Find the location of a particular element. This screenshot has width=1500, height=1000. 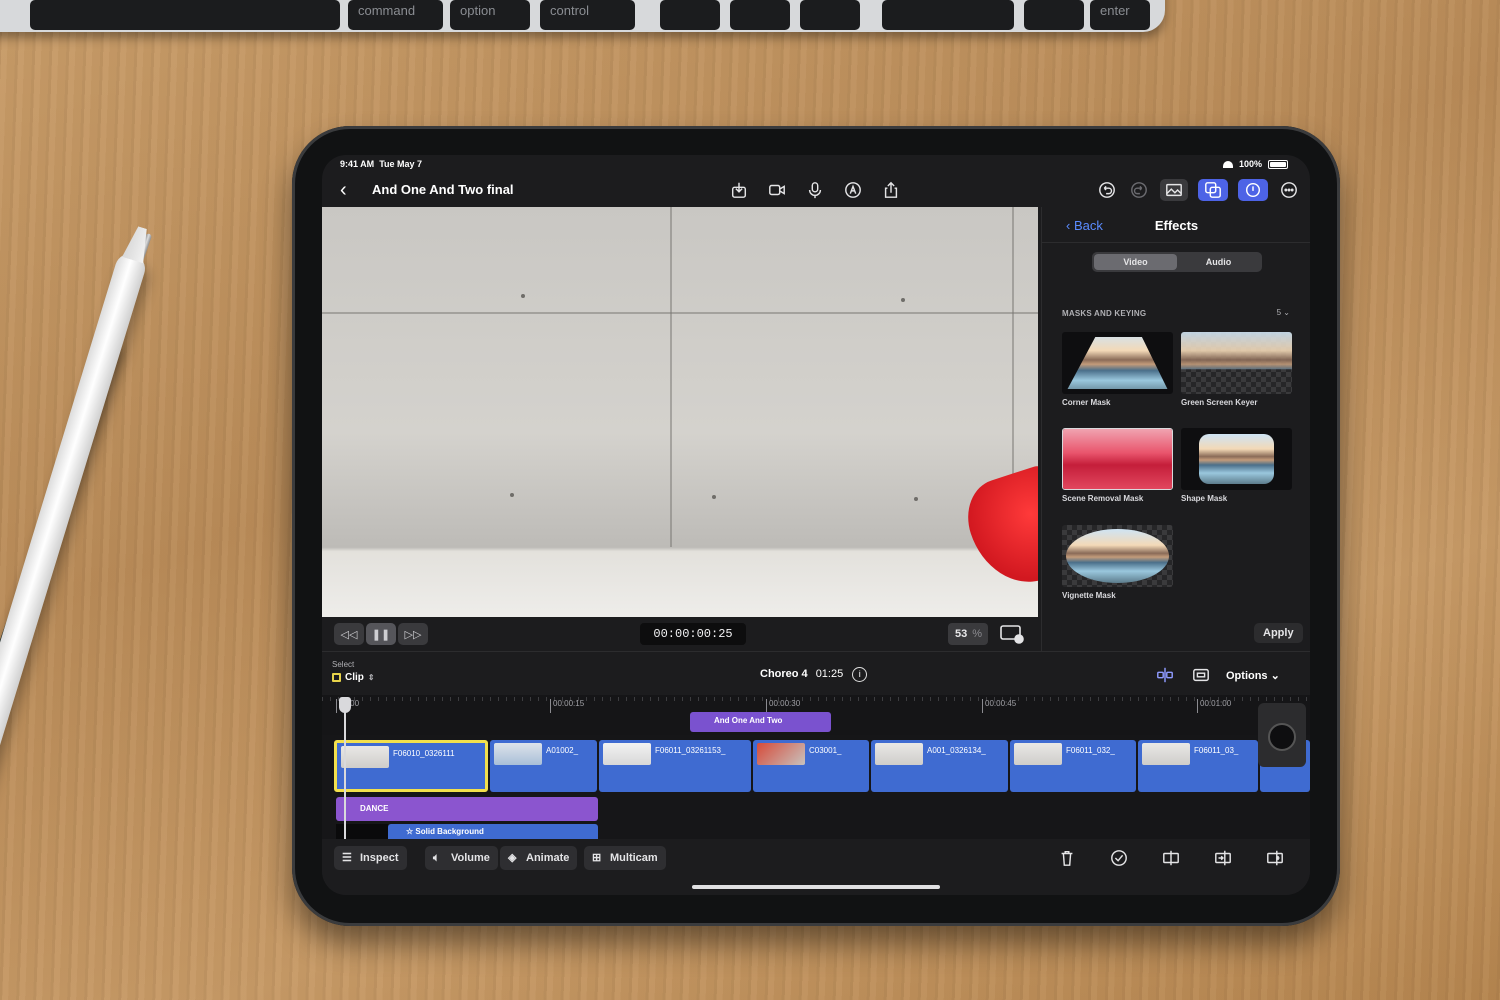

command-key: command is located at coordinates (395, 15).